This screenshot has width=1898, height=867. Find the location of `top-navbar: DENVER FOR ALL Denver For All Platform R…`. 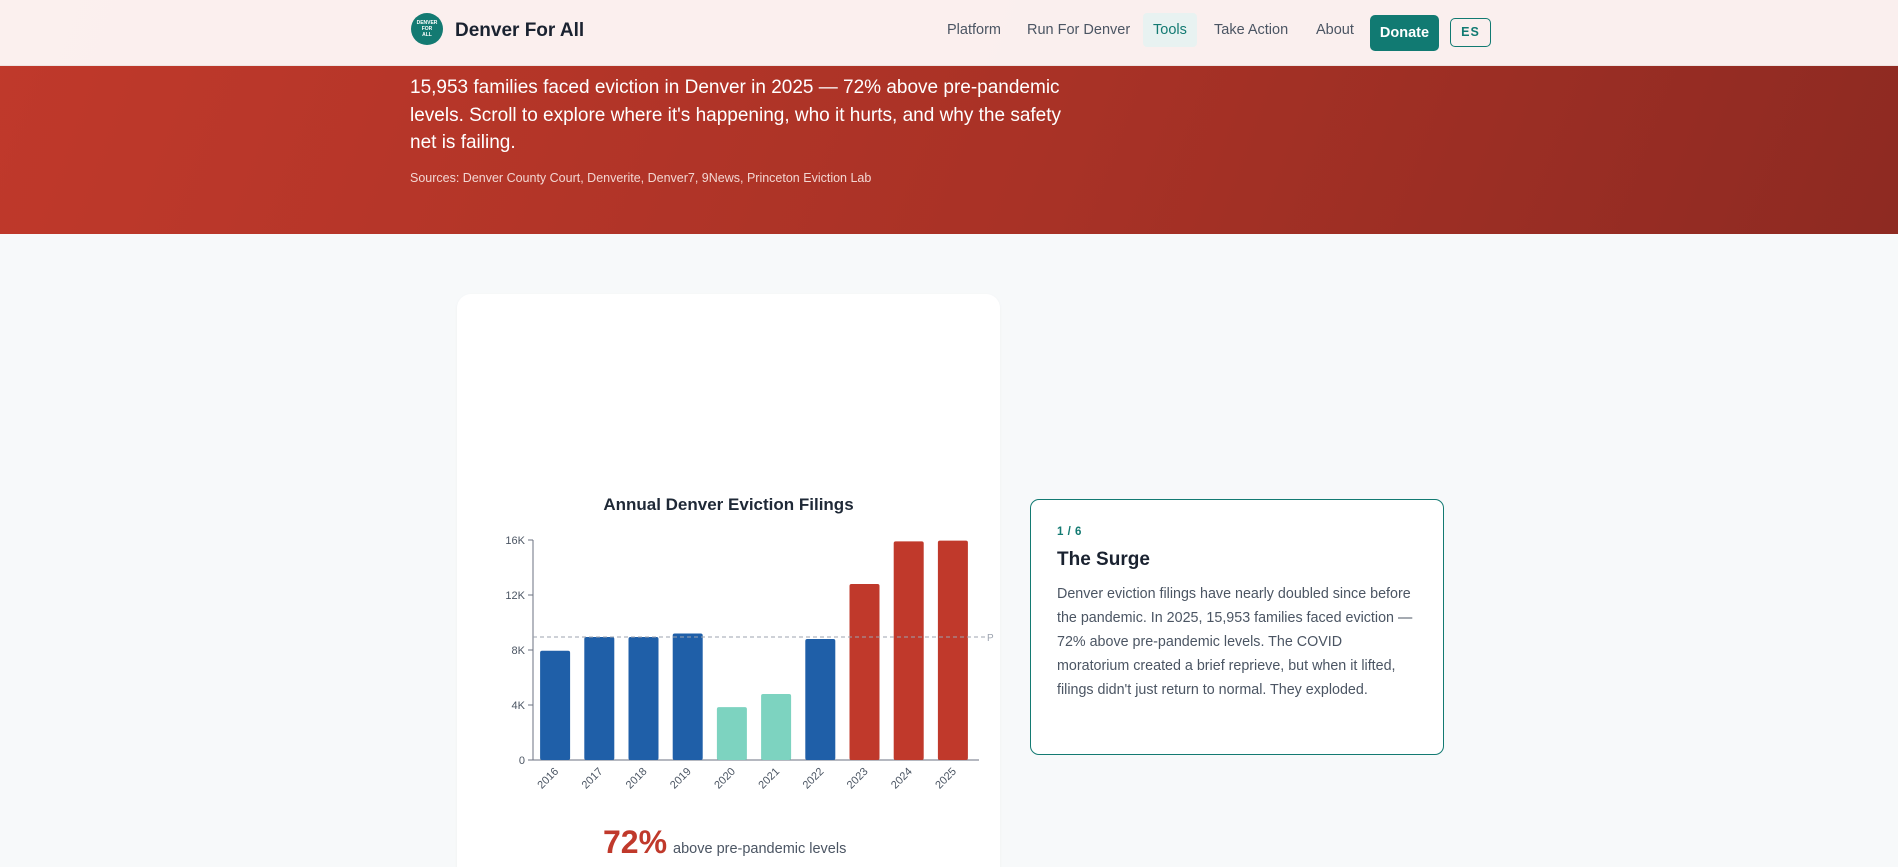

top-navbar: DENVER FOR ALL Denver For All Platform R… is located at coordinates (949, 33).